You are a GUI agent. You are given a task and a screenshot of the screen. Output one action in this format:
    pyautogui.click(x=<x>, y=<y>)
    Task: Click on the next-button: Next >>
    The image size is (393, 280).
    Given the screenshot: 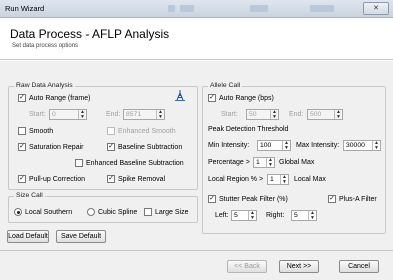 What is the action you would take?
    pyautogui.click(x=299, y=266)
    